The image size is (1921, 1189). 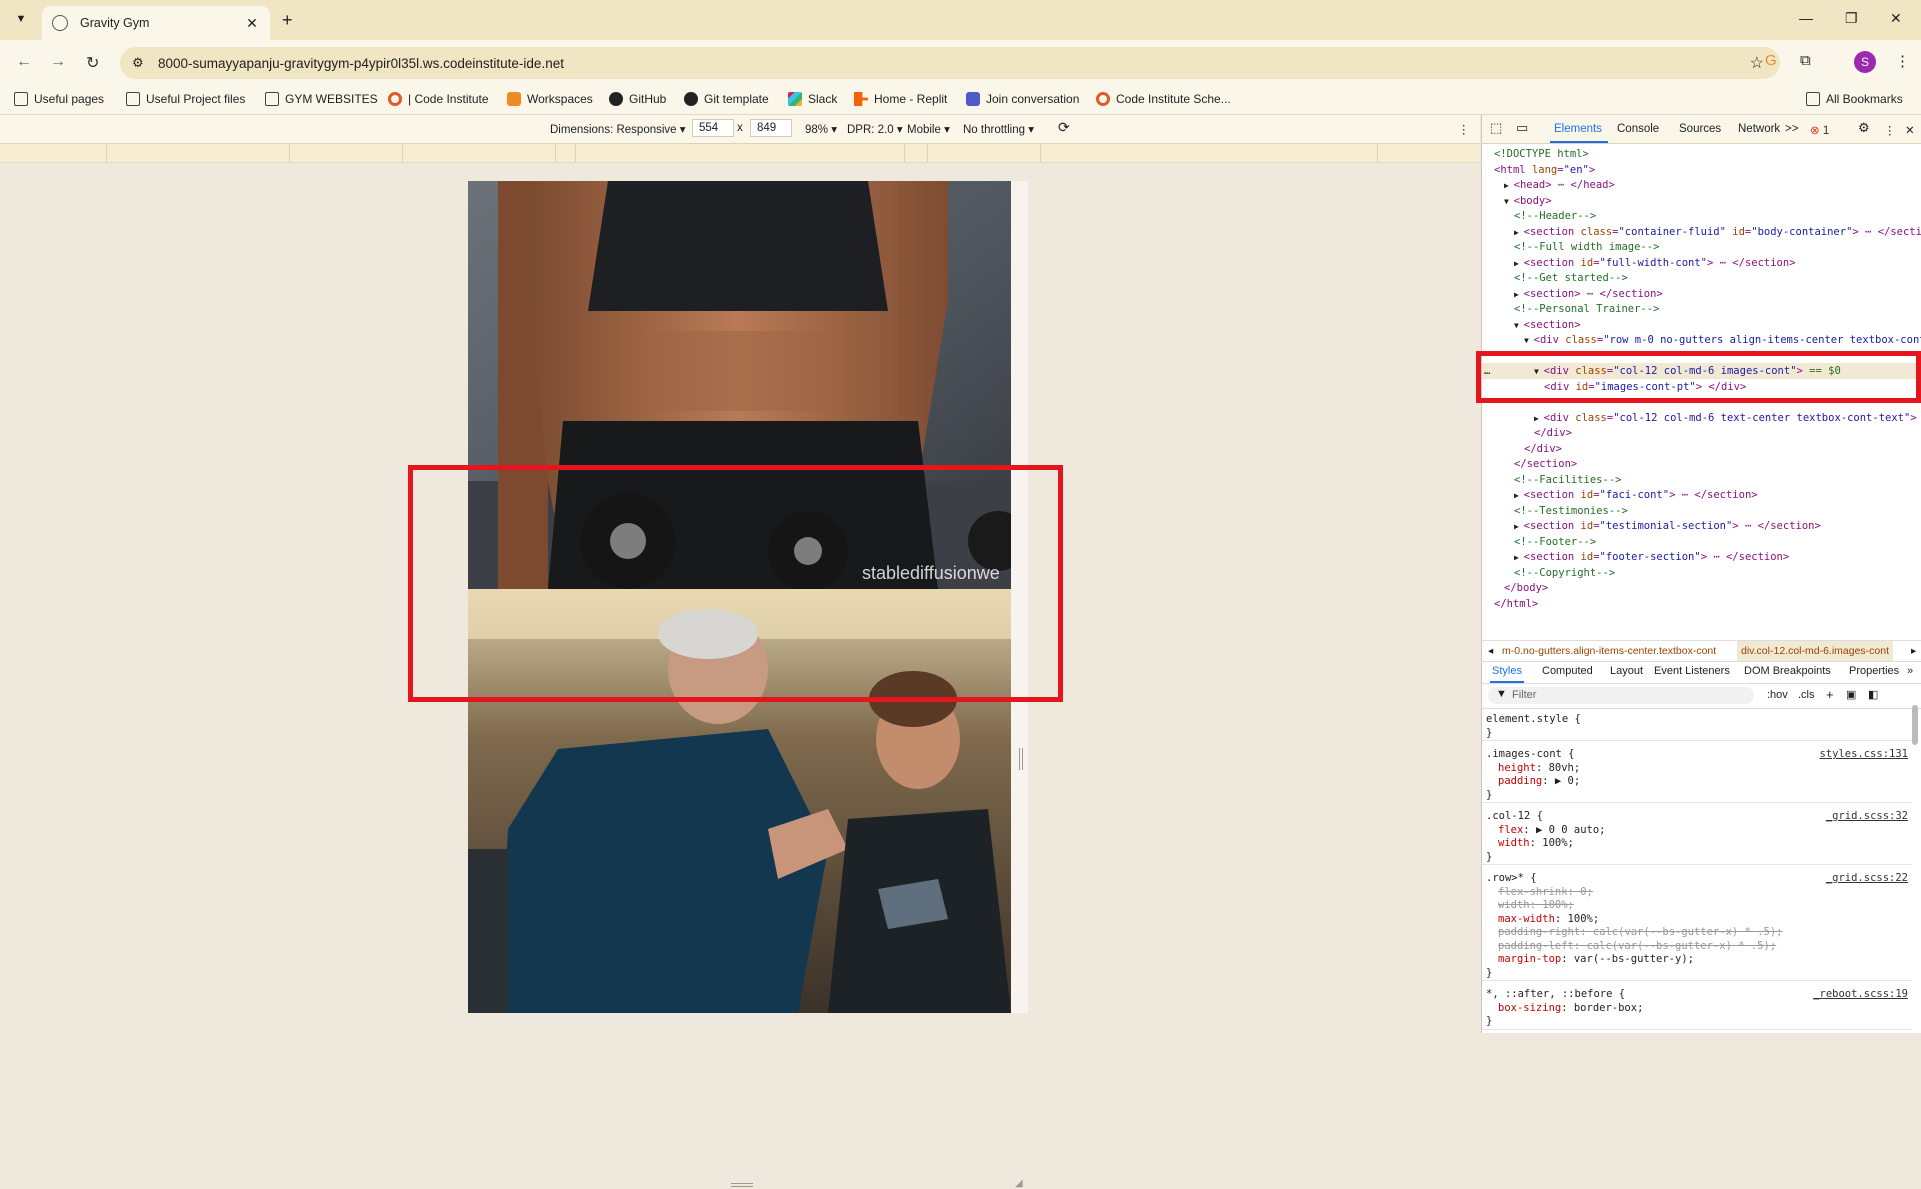 What do you see at coordinates (928, 129) in the screenshot?
I see `mode-select: Mobile ▾` at bounding box center [928, 129].